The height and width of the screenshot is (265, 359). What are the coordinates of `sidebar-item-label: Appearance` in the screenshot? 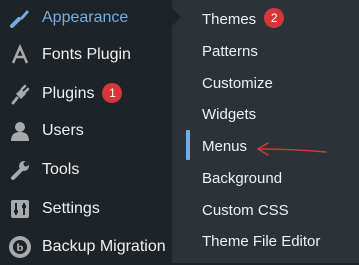 It's located at (85, 17).